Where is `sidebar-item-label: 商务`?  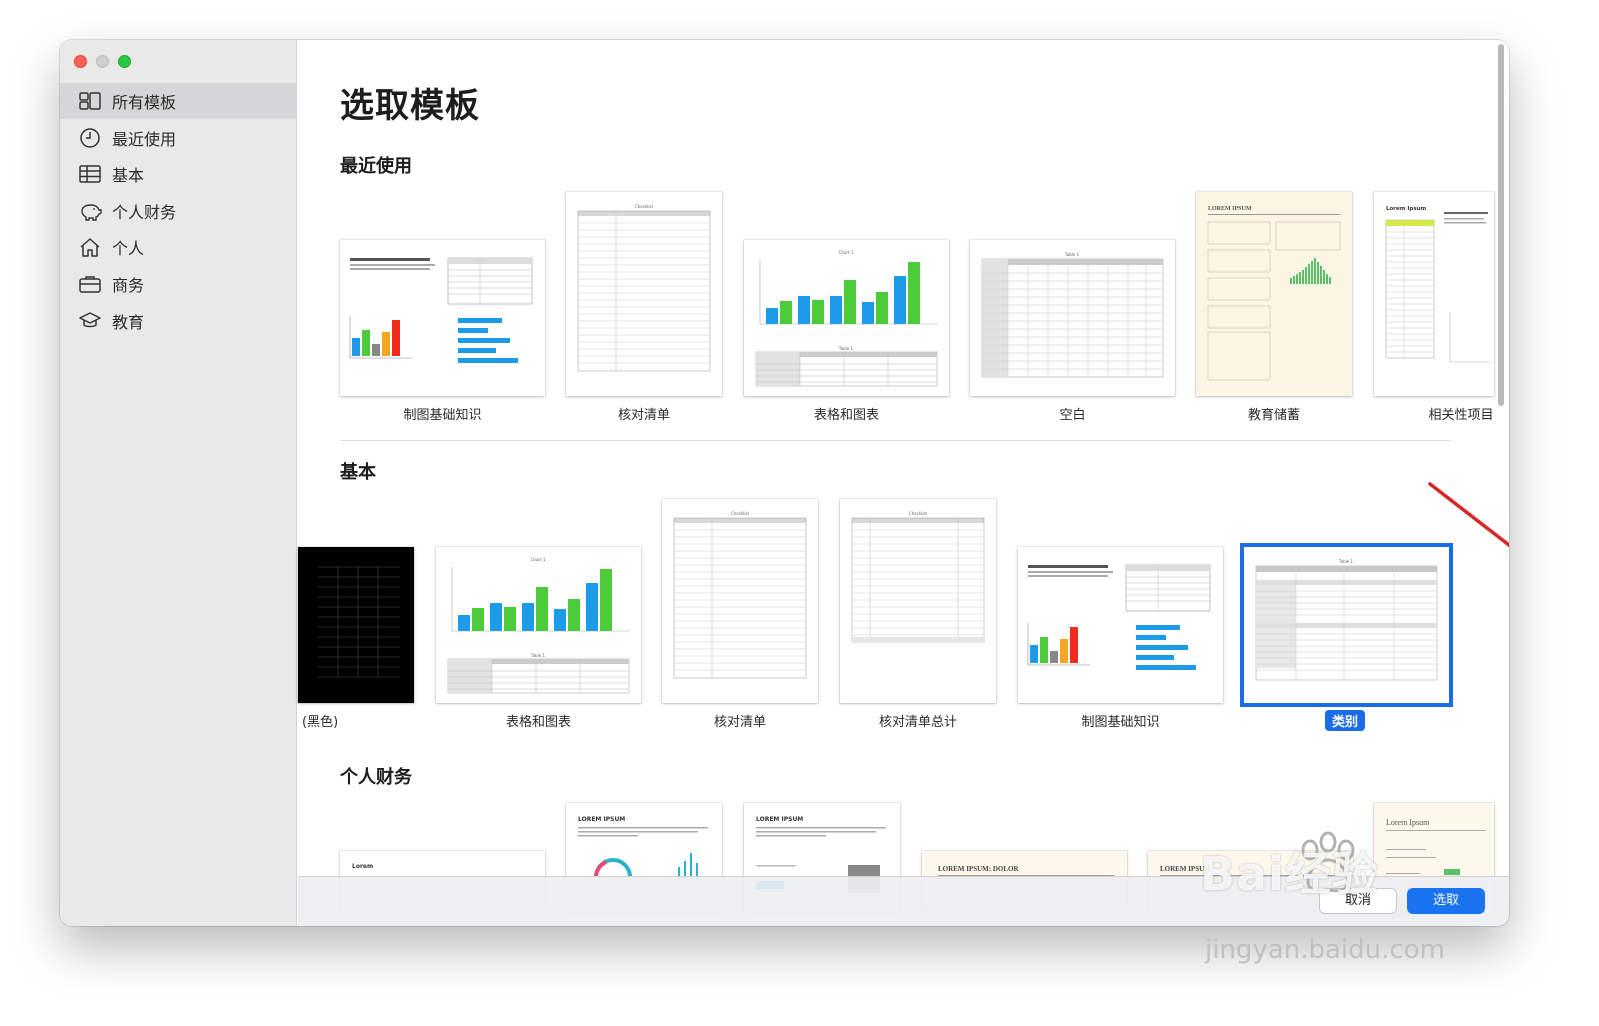
sidebar-item-label: 商务 is located at coordinates (128, 285).